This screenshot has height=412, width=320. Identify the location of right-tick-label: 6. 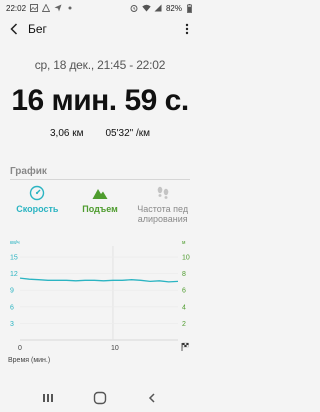
(184, 291).